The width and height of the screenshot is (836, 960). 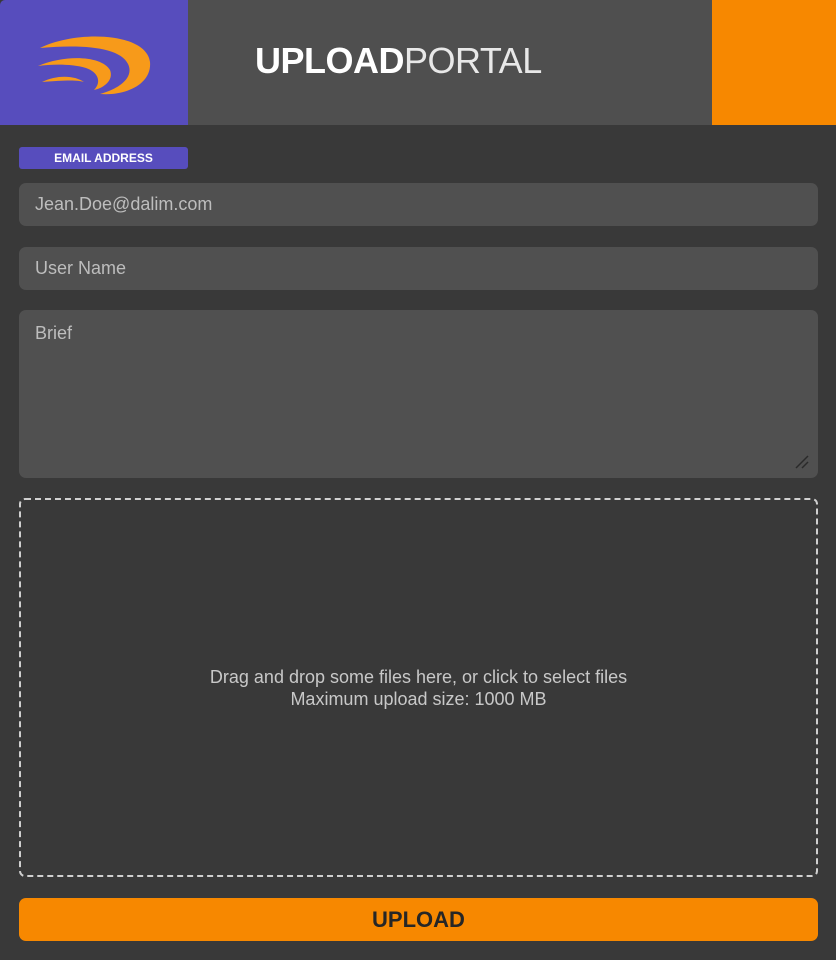 I want to click on resize-grip-icon, so click(x=801, y=461).